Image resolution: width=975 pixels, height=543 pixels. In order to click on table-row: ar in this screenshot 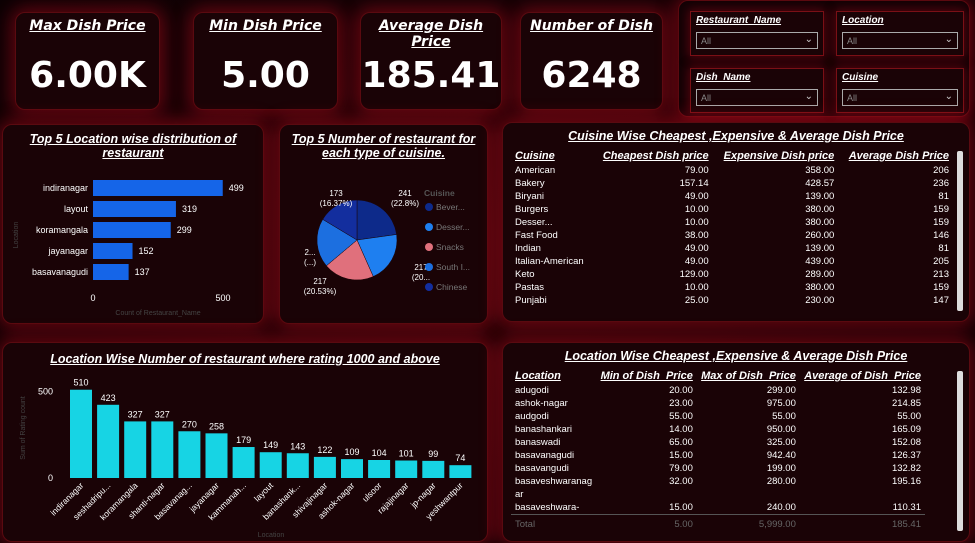, I will do `click(718, 494)`.